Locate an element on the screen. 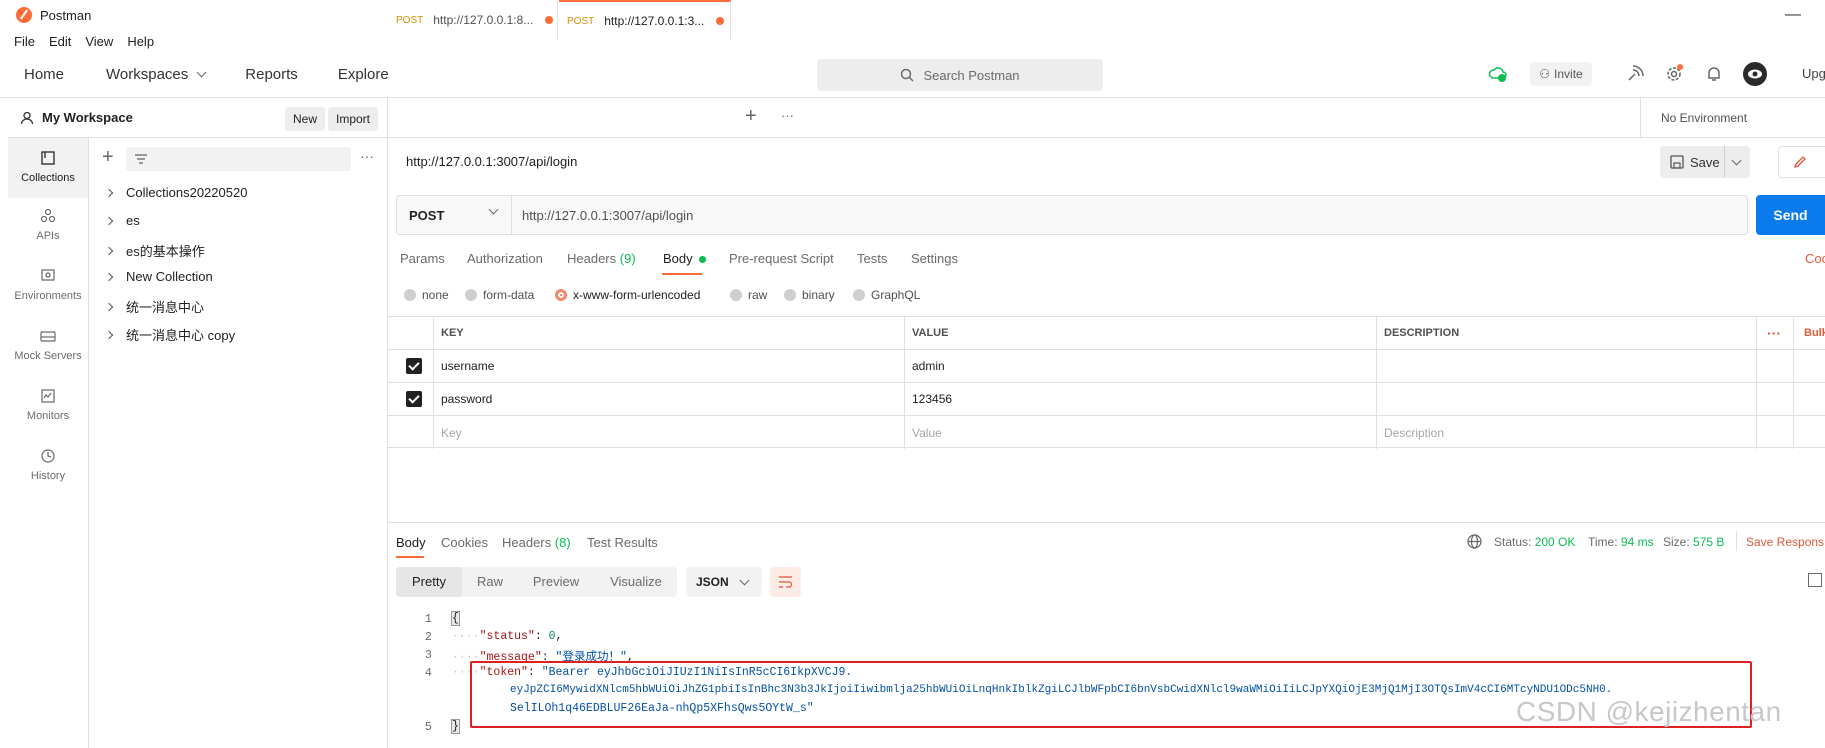 The height and width of the screenshot is (748, 1825). collection-item: es的基本操作 is located at coordinates (154, 250).